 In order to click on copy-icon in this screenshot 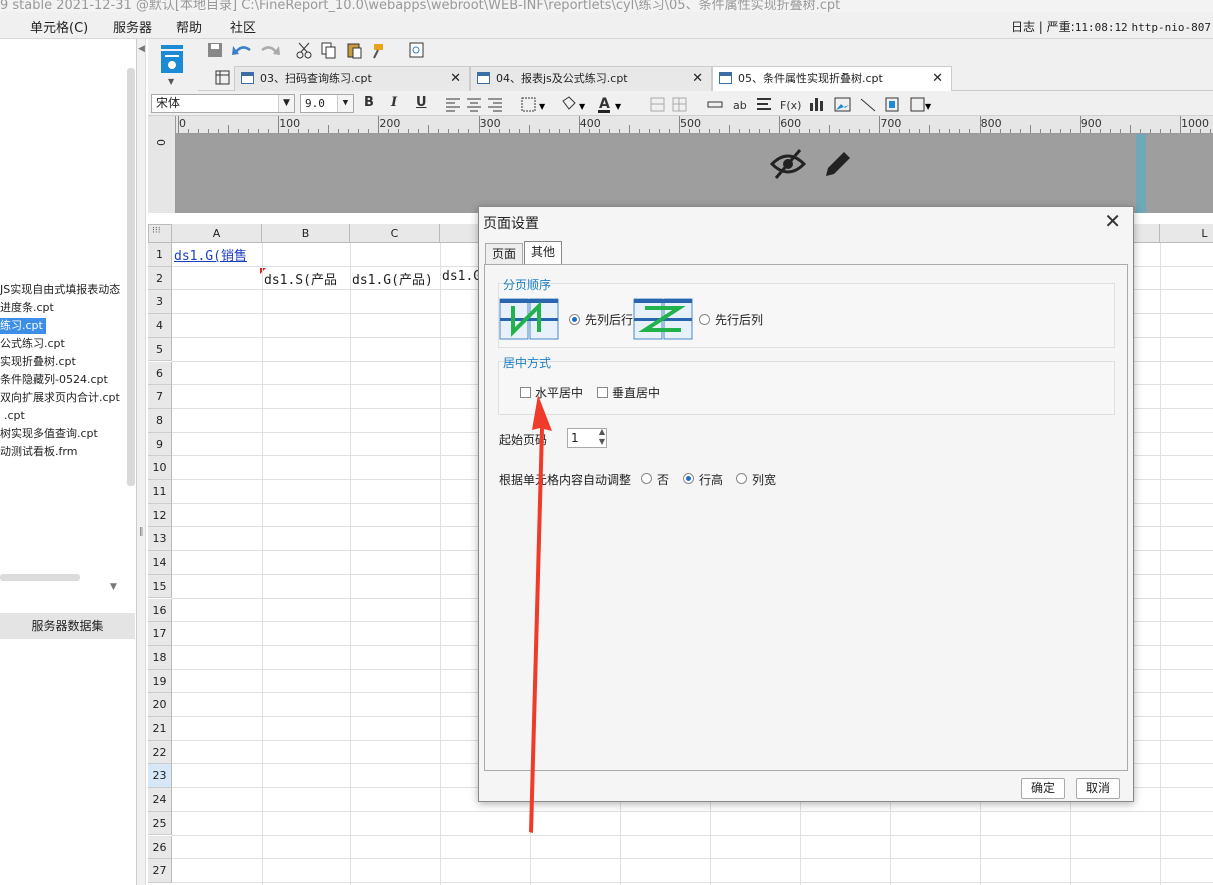, I will do `click(328, 50)`.